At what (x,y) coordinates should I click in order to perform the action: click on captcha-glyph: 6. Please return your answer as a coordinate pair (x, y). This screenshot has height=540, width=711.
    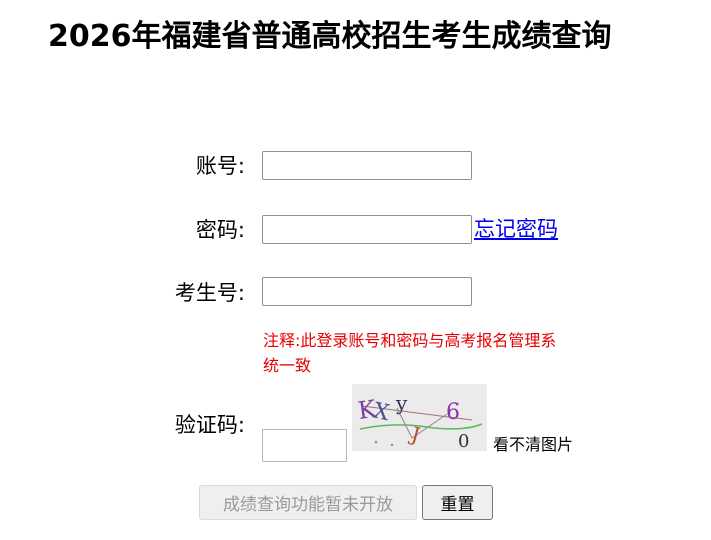
    Looking at the image, I should click on (453, 412).